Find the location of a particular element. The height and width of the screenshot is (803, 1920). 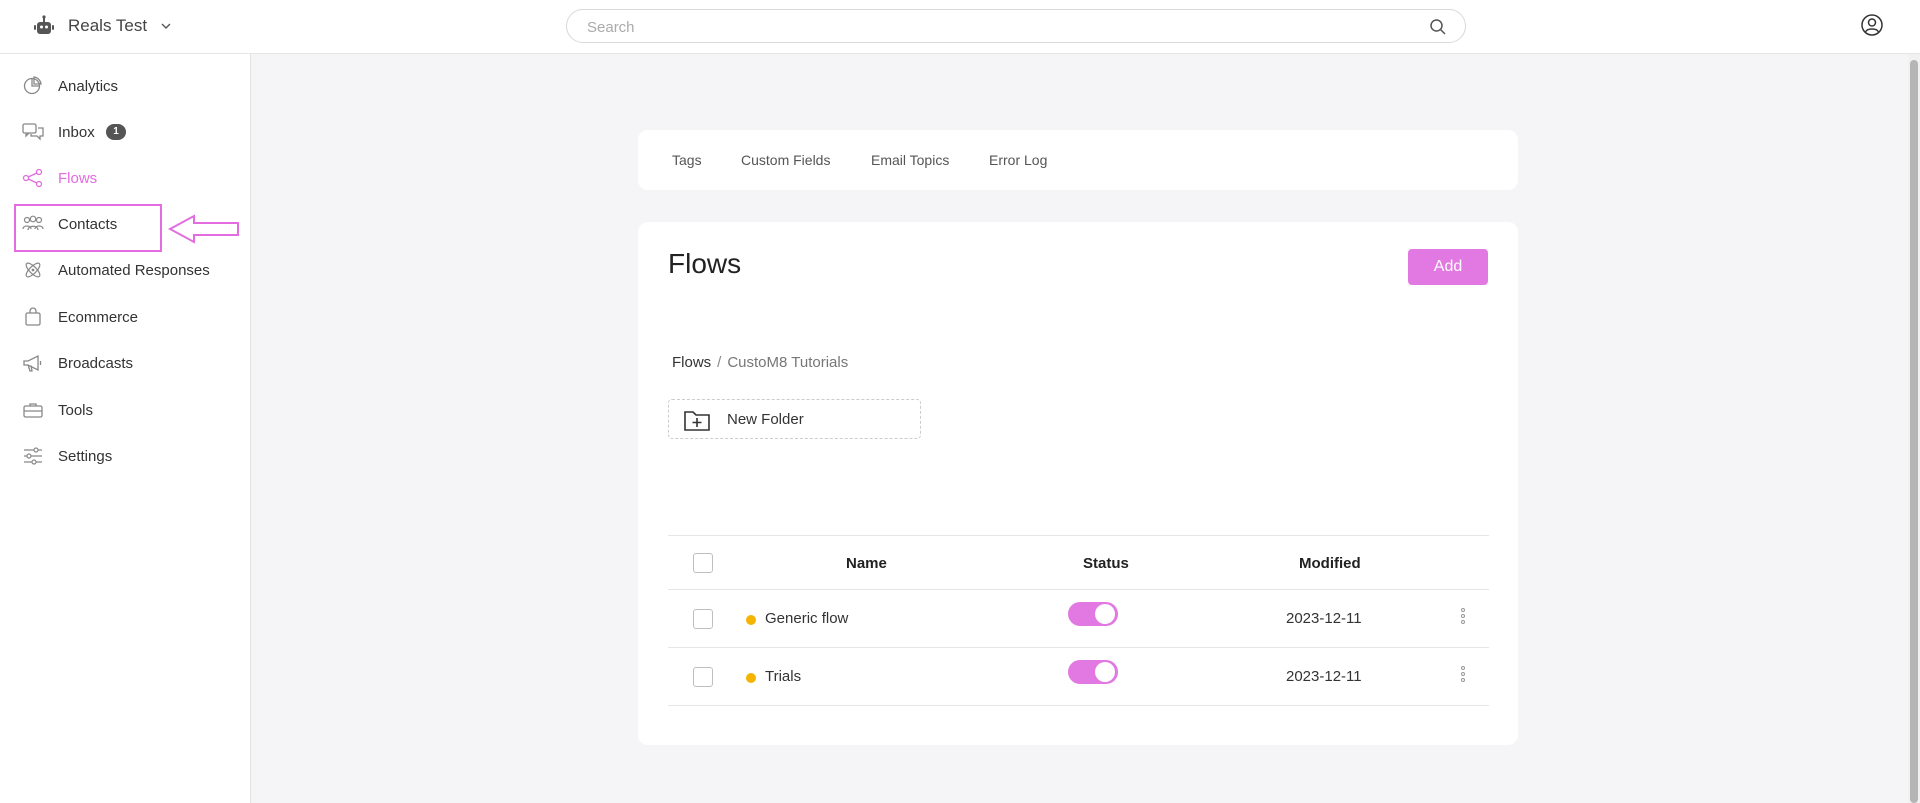

scrollbar-thumb is located at coordinates (1914, 431).